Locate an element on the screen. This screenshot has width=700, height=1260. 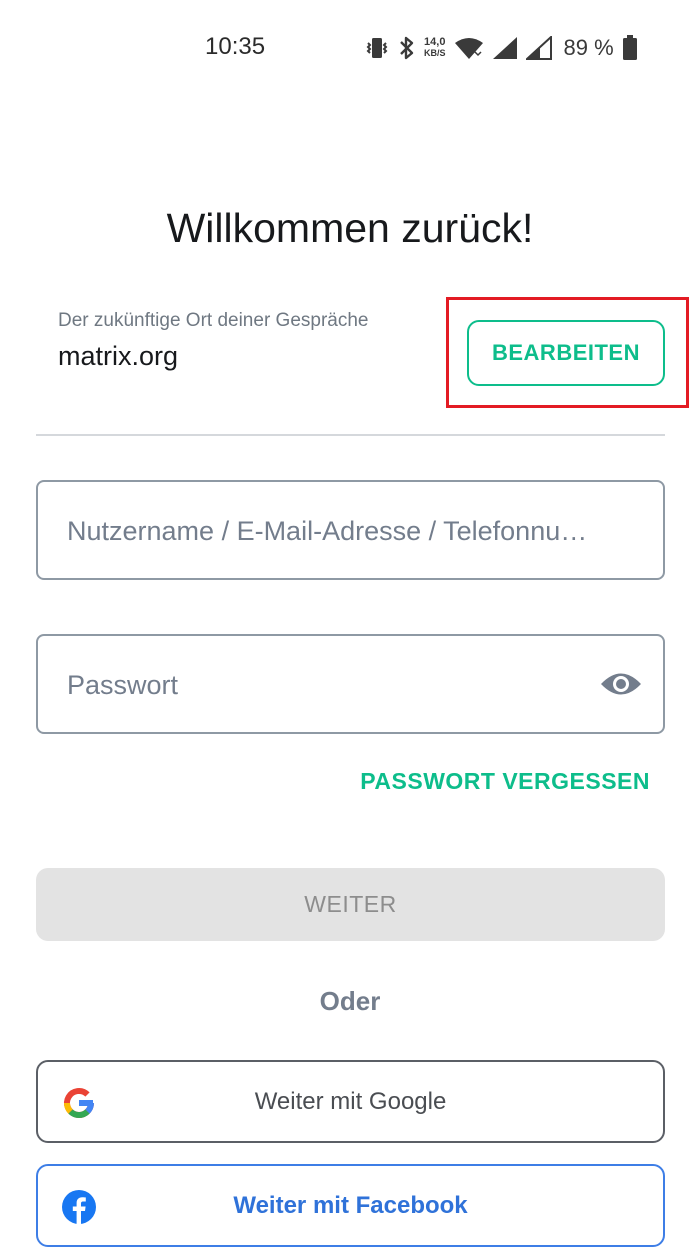
forgot-password-link: PASSWORT VERGESSEN is located at coordinates (505, 781).